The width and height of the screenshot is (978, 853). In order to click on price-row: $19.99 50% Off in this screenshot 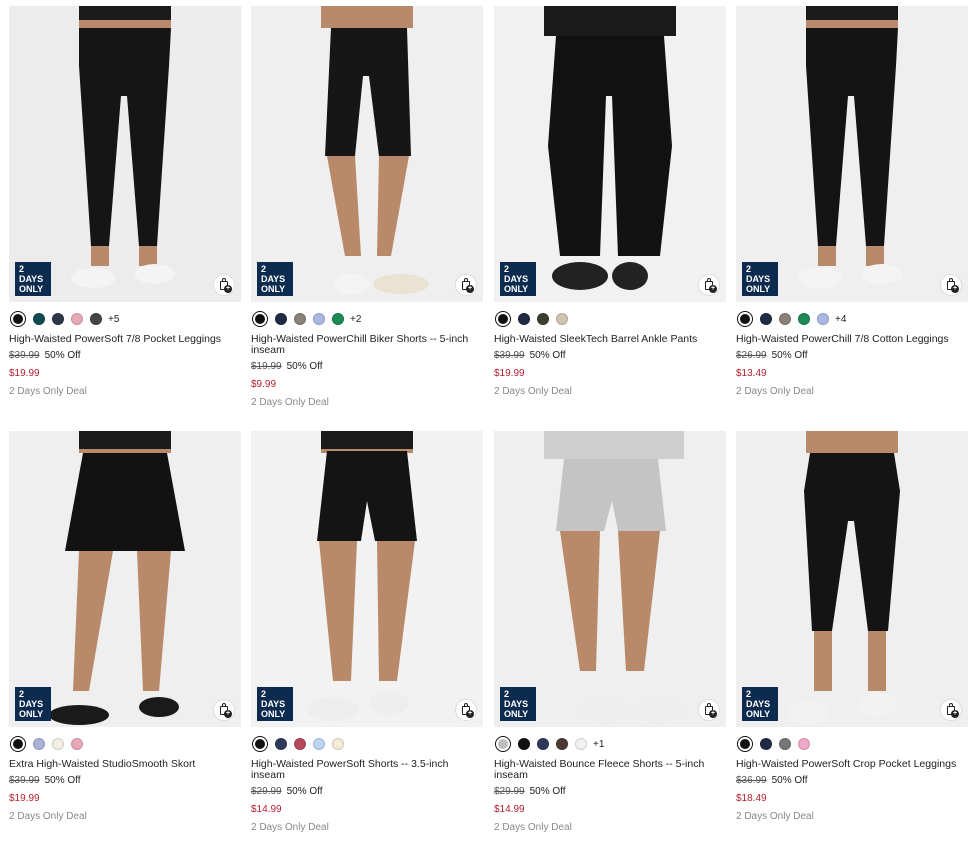, I will do `click(367, 367)`.